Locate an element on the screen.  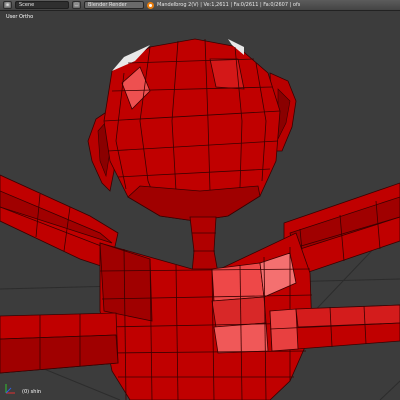
blender-logo-icon is located at coordinates (150, 5).